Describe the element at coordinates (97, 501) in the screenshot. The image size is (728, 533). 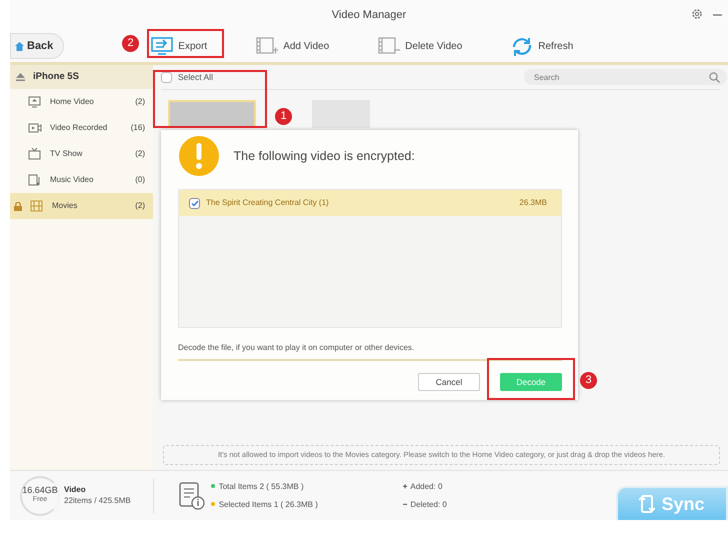
I see `usage-text: 22items / 425.5MB` at that location.